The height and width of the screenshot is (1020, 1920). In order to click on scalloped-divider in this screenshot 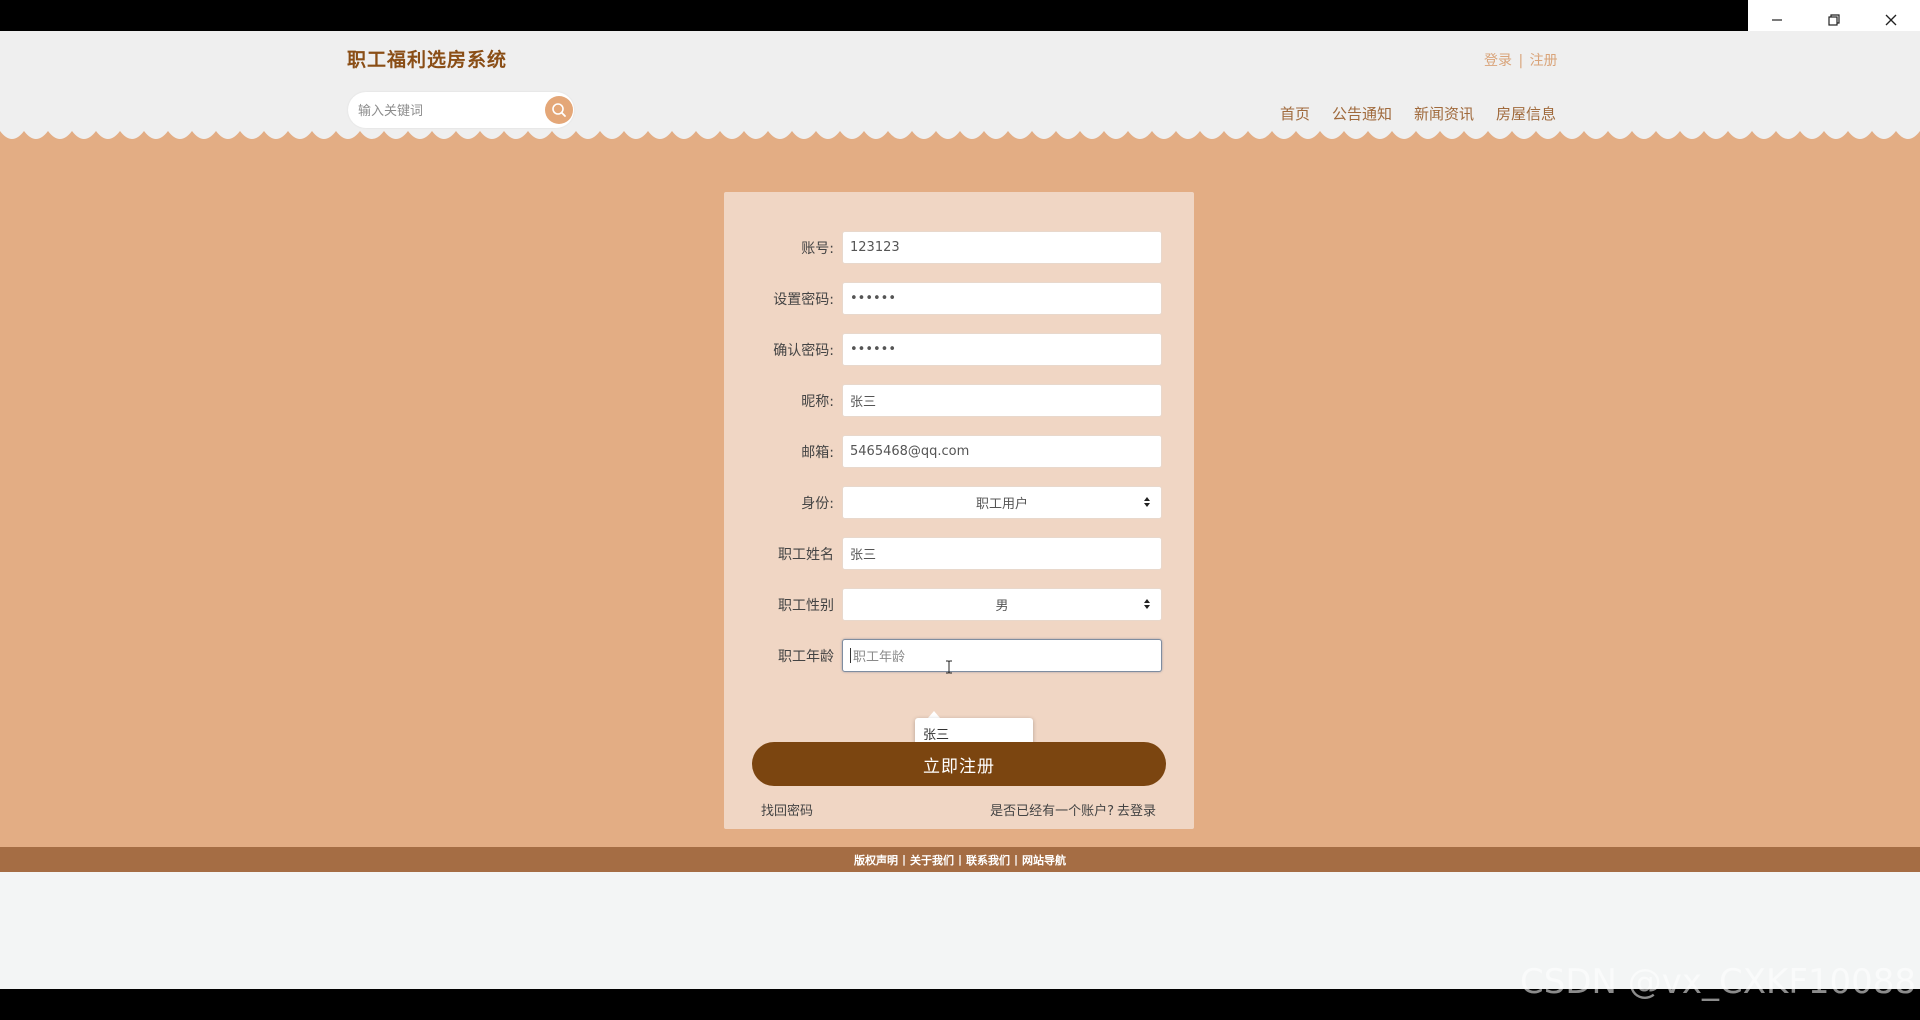, I will do `click(960, 143)`.